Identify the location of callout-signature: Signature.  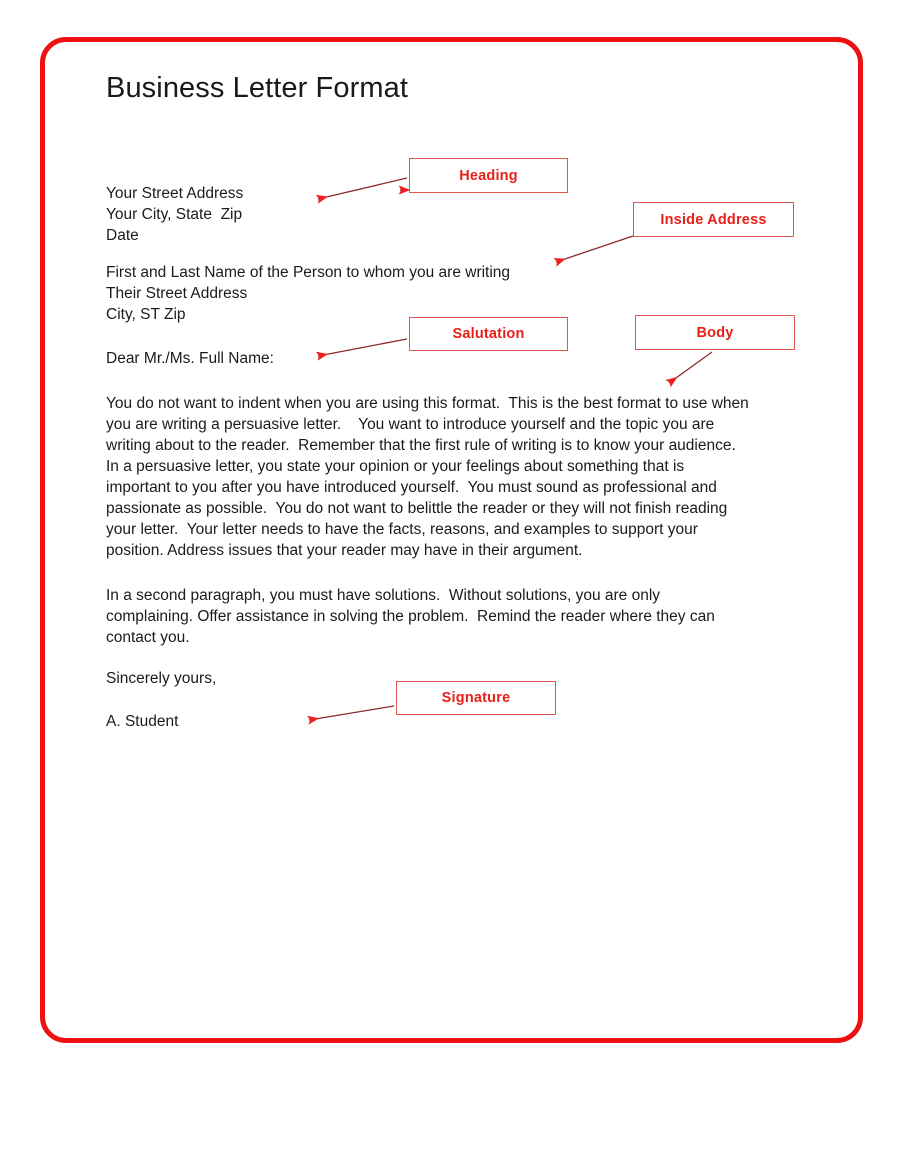
(476, 698).